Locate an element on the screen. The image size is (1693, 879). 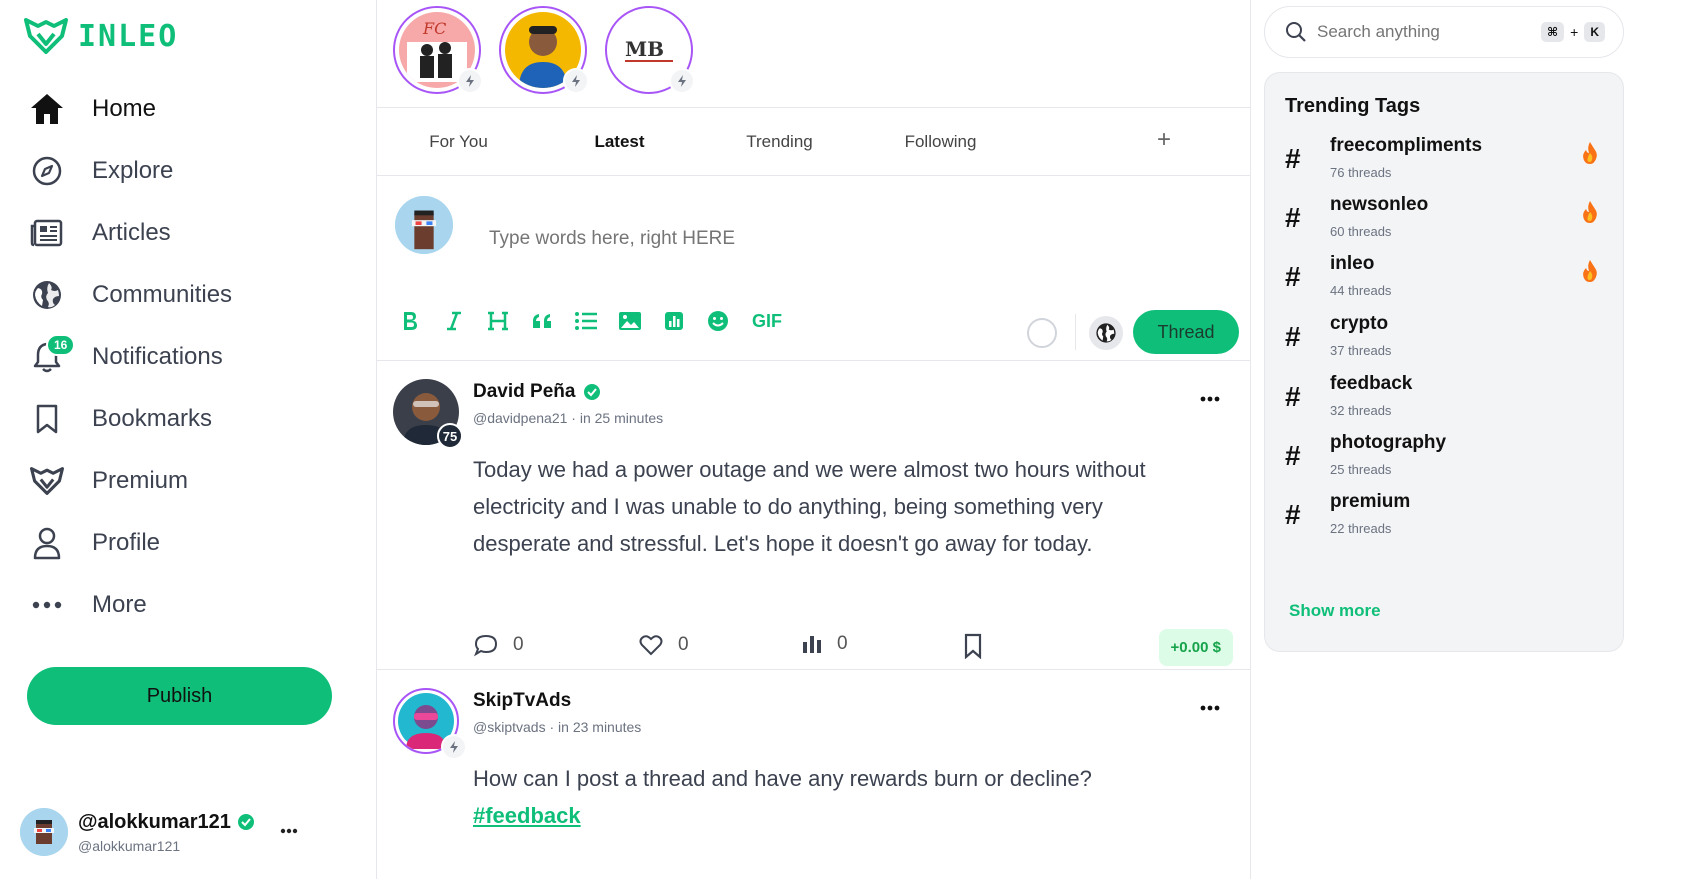
nav-item-articles: Articles is located at coordinates (186, 233).